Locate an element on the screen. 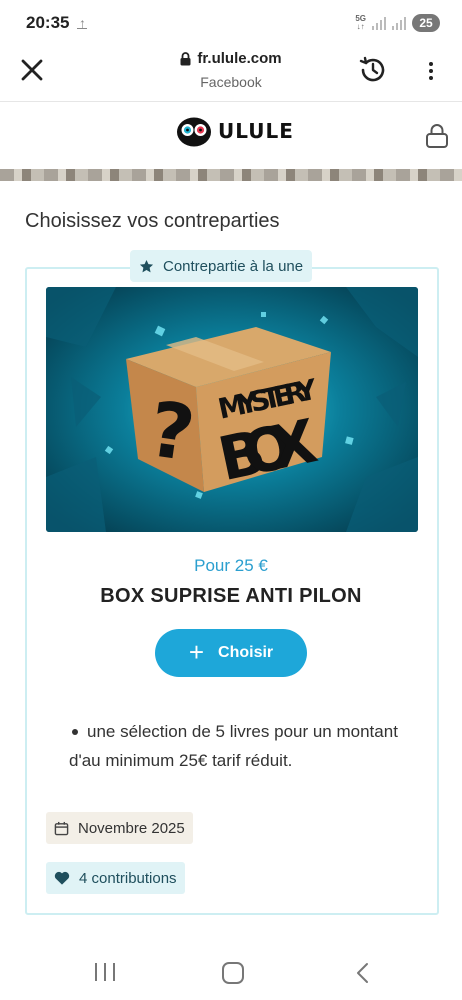  delivery-date: Novembre 2025 is located at coordinates (131, 828).